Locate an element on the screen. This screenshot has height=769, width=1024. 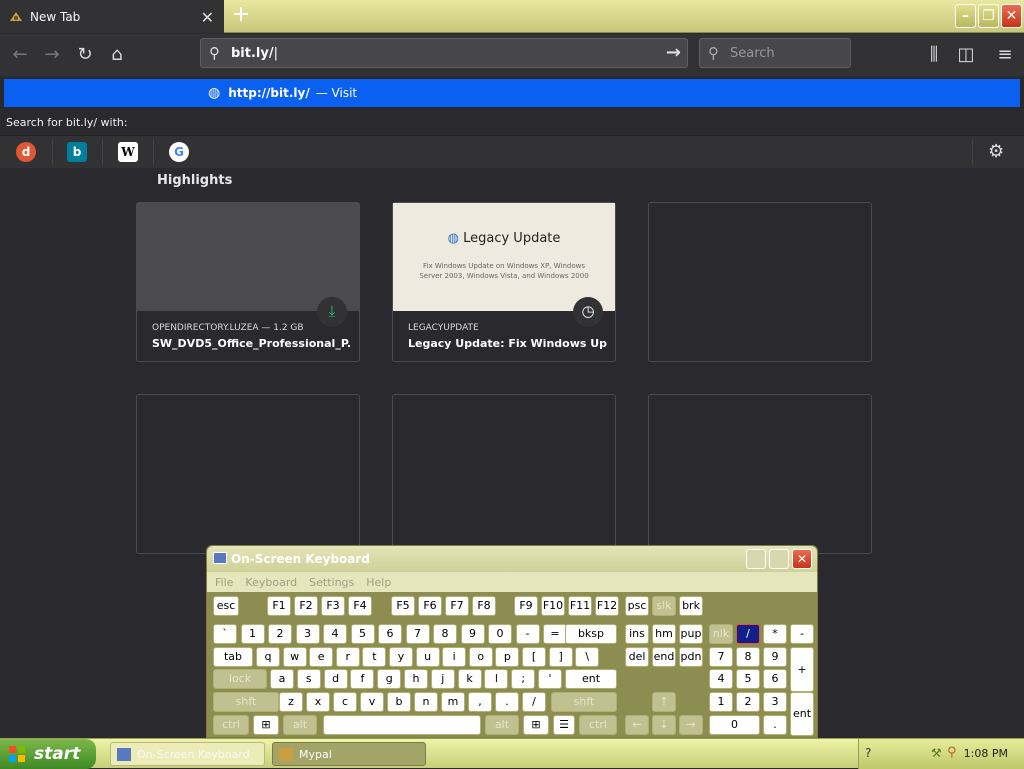
key-F6: F6 is located at coordinates (430, 606).